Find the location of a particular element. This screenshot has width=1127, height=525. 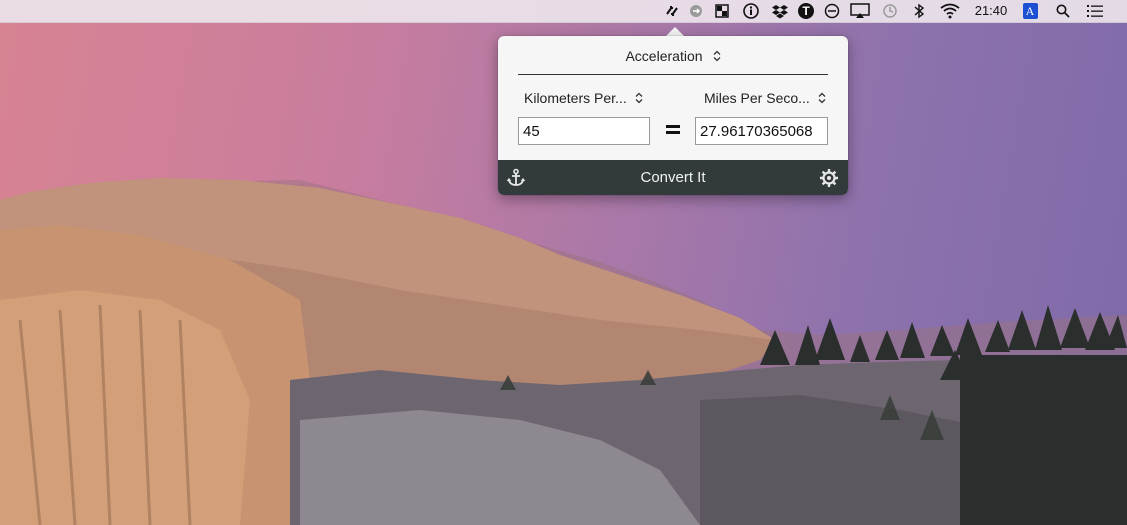

circle-arrow-icon is located at coordinates (696, 11).